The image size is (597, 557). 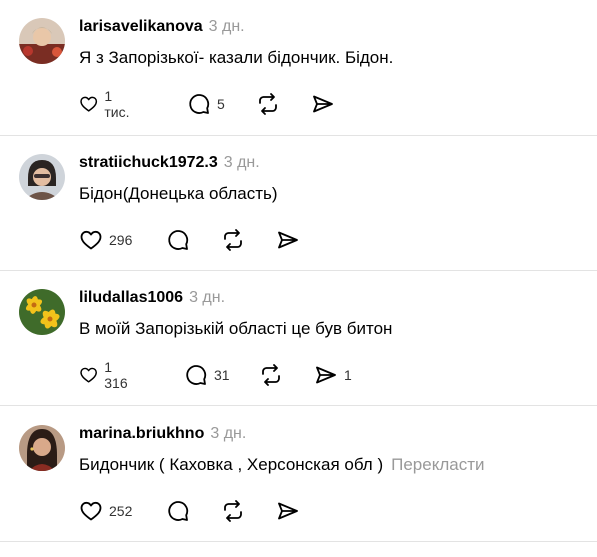 I want to click on comment-body: Бидончик ( Каховка , Херсонская обл ), so click(x=231, y=464).